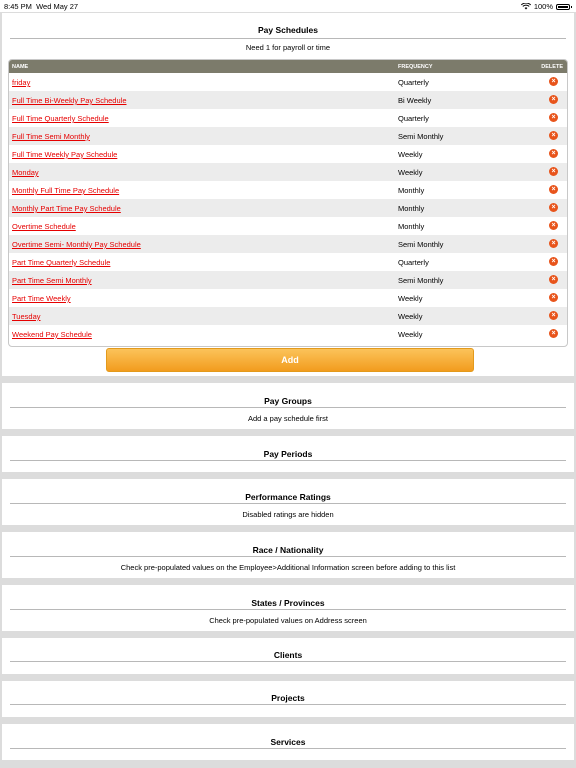  I want to click on schedule-name-link: Part Time Semi Monthly, so click(52, 280).